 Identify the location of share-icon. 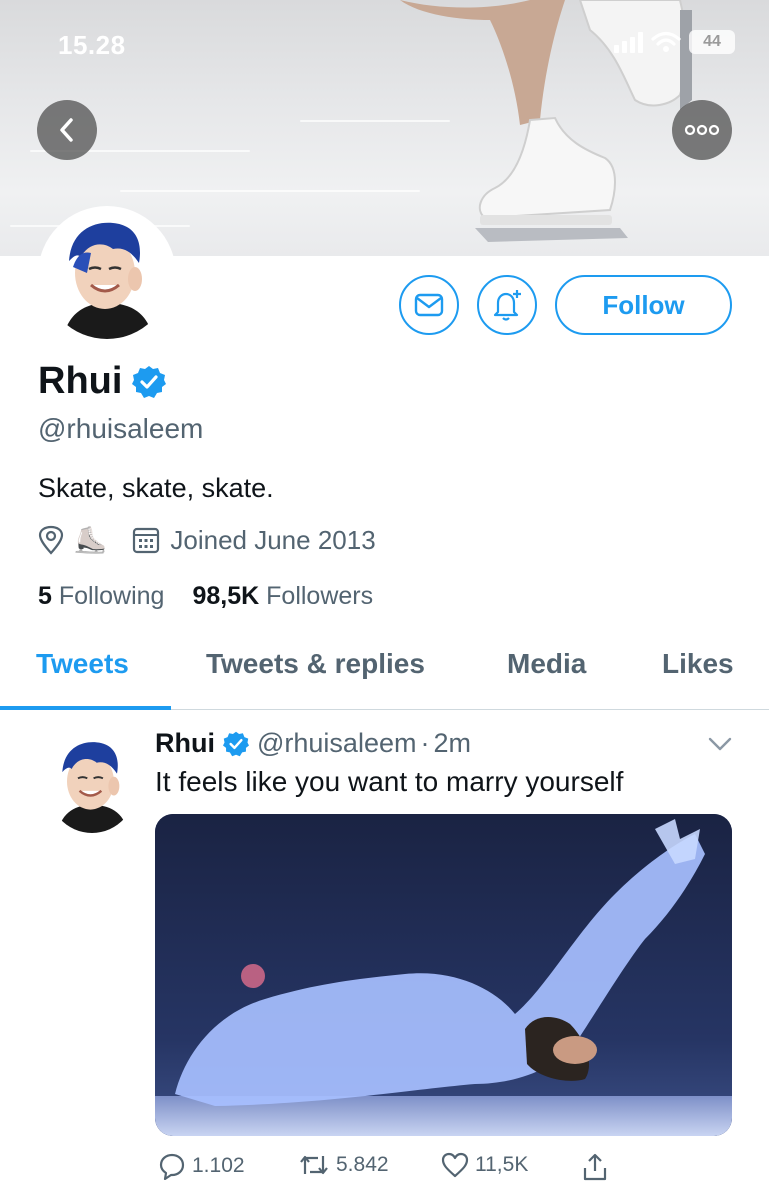
(595, 1167).